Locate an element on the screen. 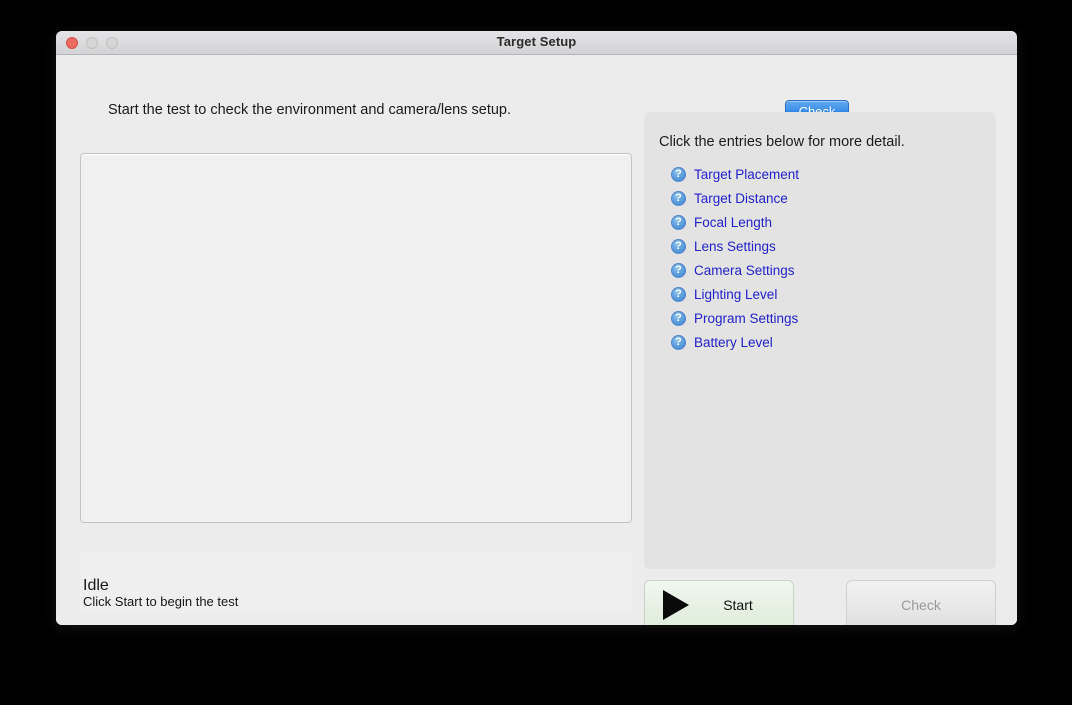 This screenshot has width=1072, height=705. check-entry-battery-level: Battery Level is located at coordinates (821, 342).